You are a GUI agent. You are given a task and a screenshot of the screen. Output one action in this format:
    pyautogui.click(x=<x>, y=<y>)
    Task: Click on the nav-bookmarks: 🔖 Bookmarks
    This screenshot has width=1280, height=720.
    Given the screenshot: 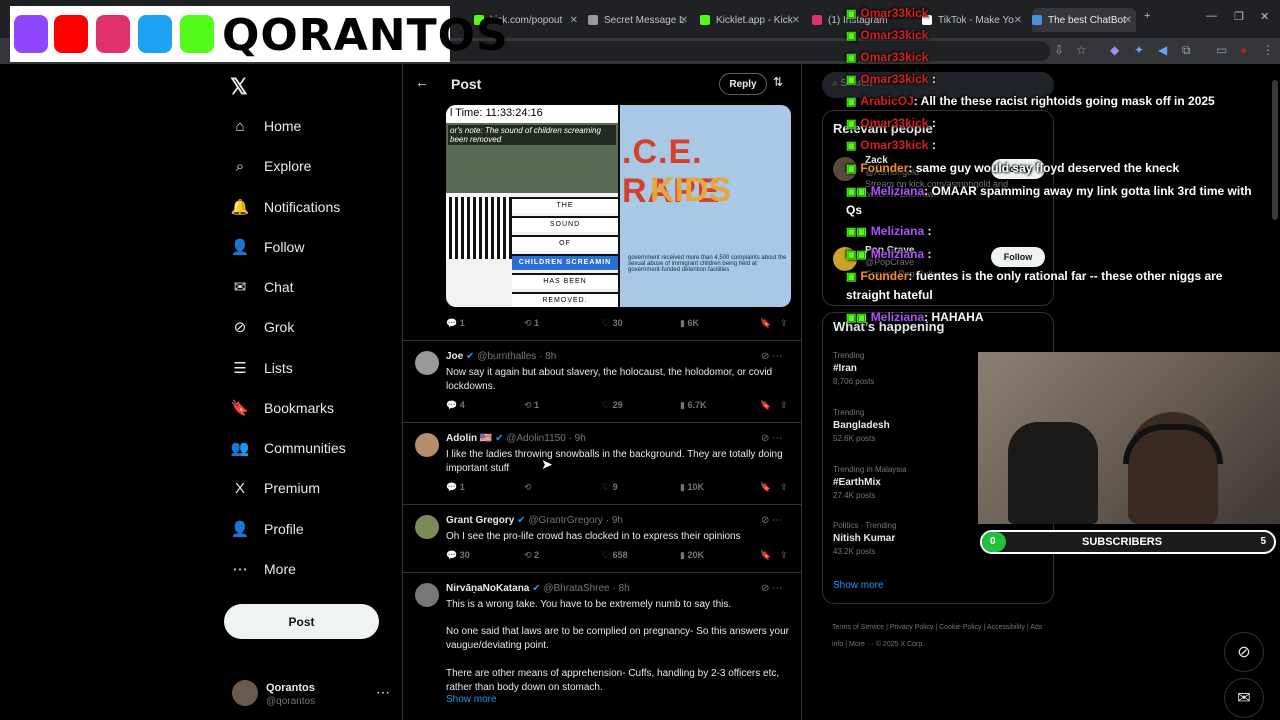 What is the action you would take?
    pyautogui.click(x=282, y=408)
    